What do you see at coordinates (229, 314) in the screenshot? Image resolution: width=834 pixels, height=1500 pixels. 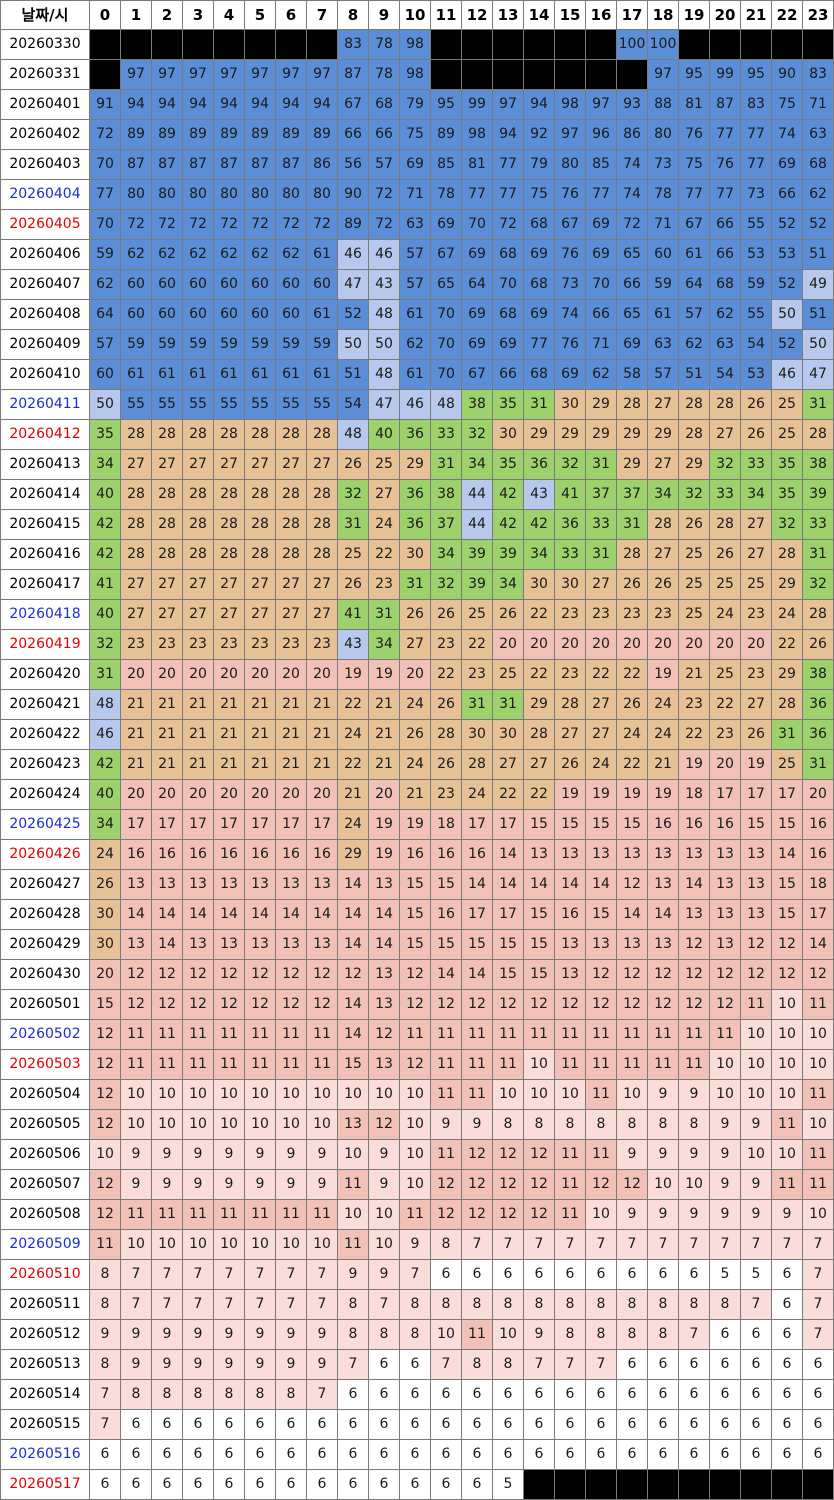 I see `value-cell: 60` at bounding box center [229, 314].